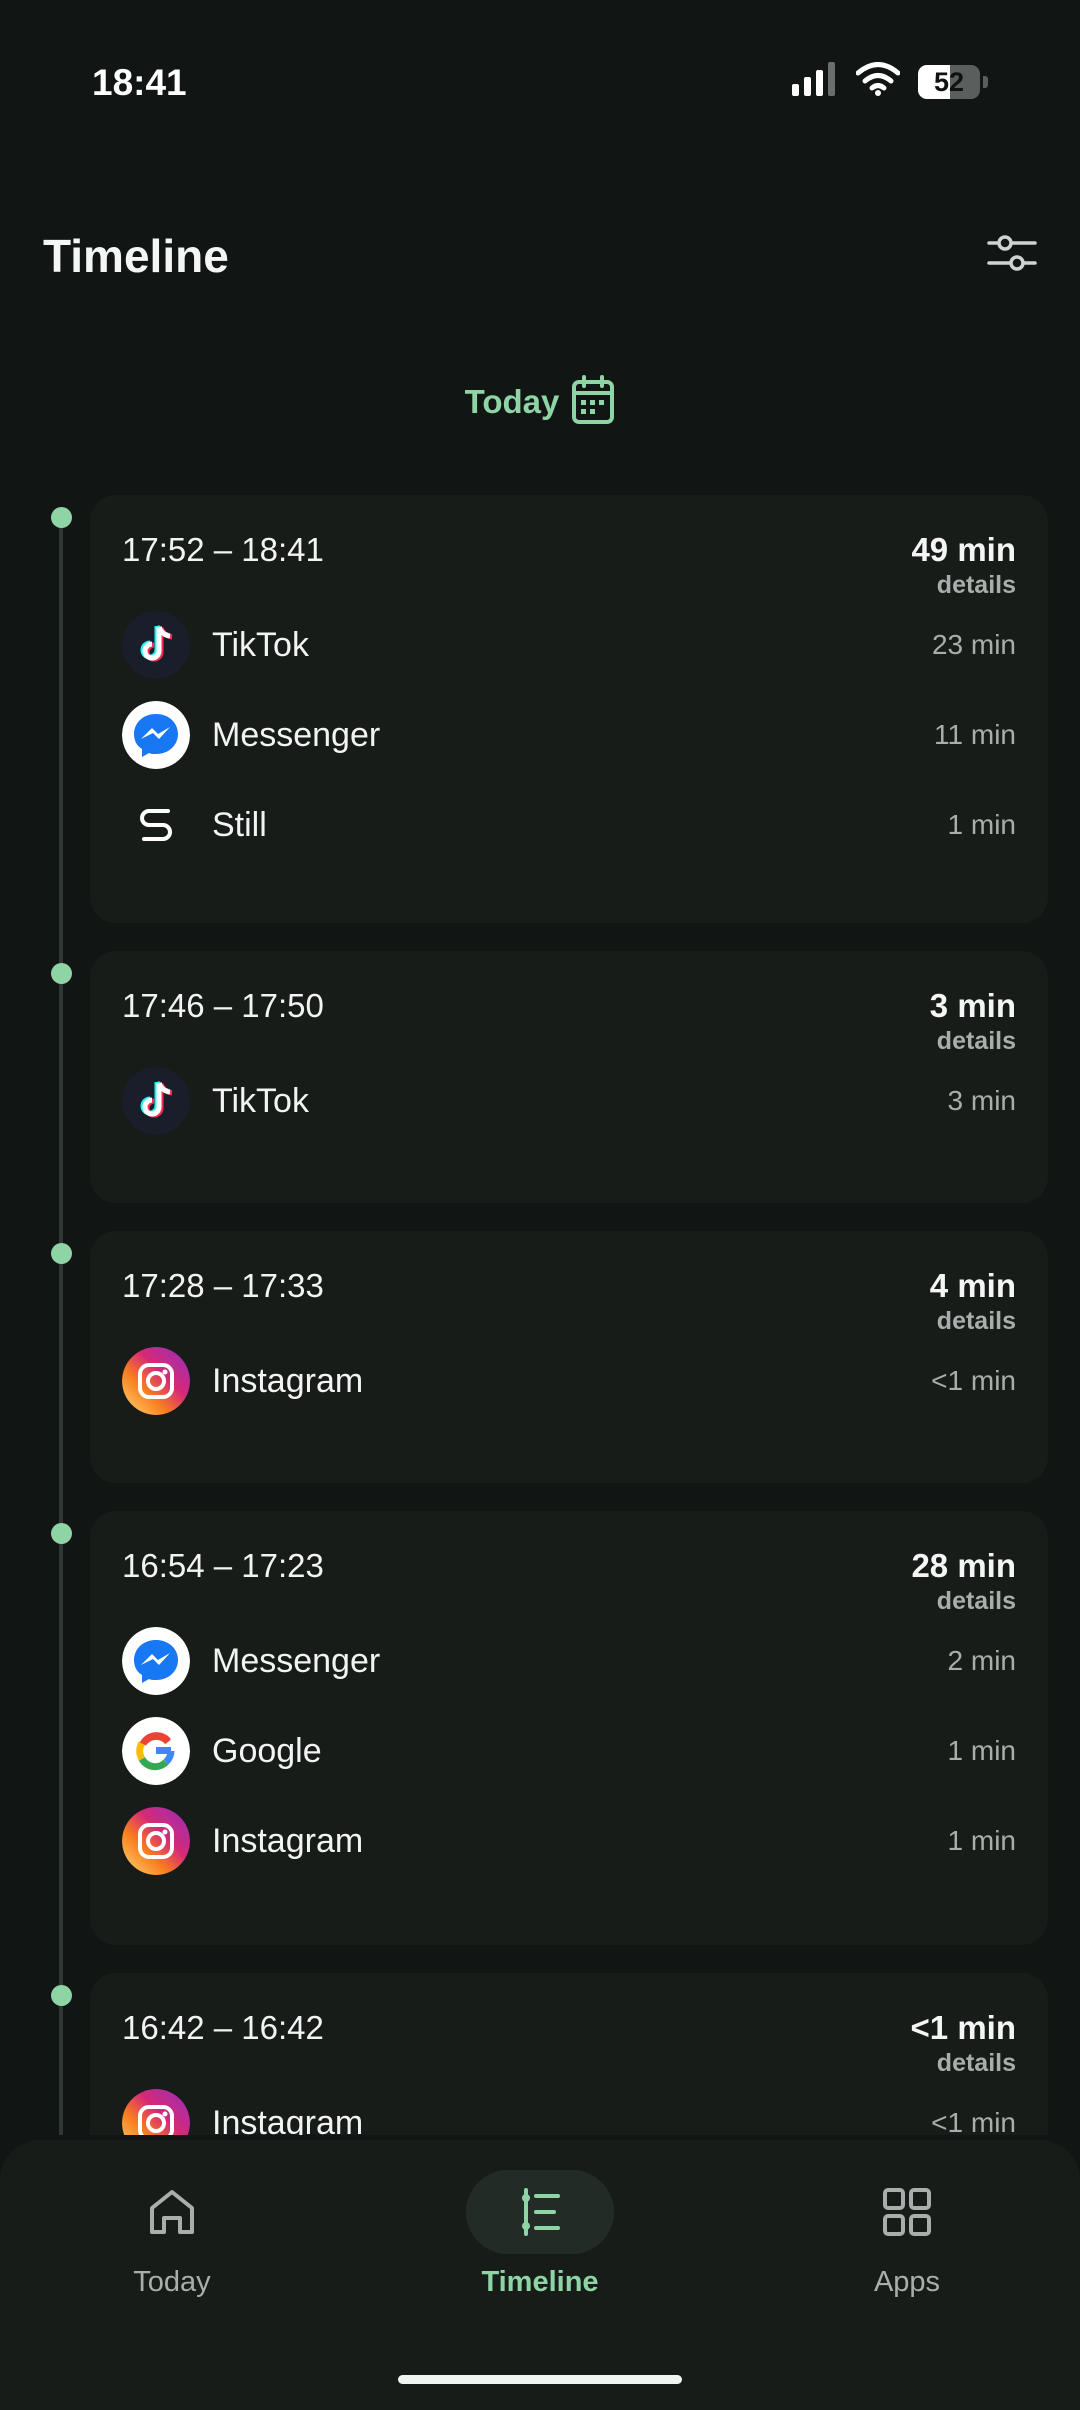 This screenshot has width=1080, height=2410. Describe the element at coordinates (815, 81) in the screenshot. I see `signal-icon` at that location.